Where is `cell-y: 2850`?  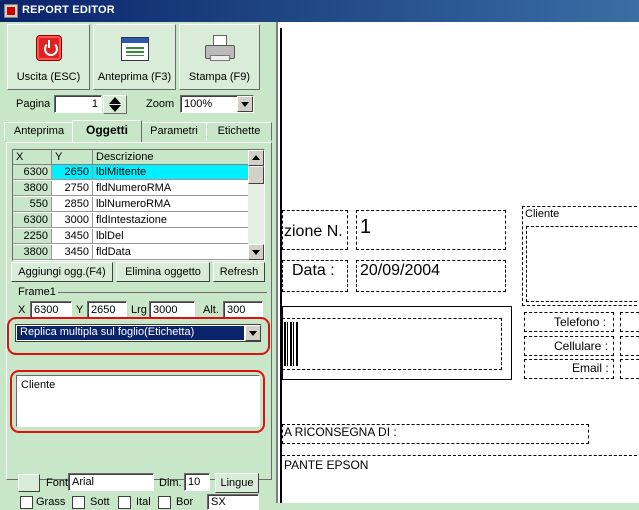
cell-y: 2850 is located at coordinates (72, 204).